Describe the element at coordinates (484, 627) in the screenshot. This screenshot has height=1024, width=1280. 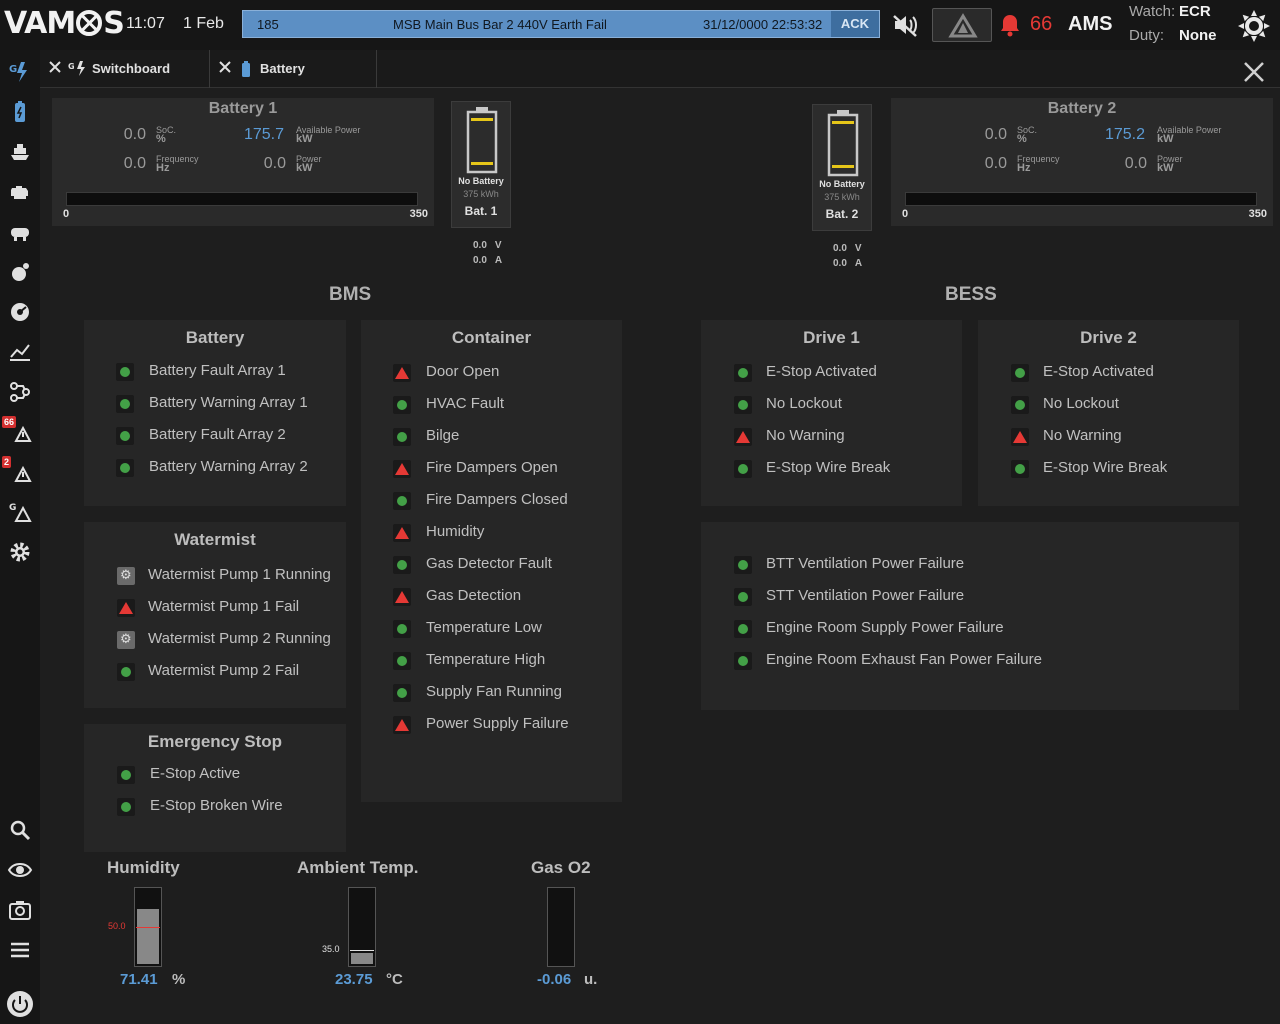
I see `status-item-label: Temperature Low` at that location.